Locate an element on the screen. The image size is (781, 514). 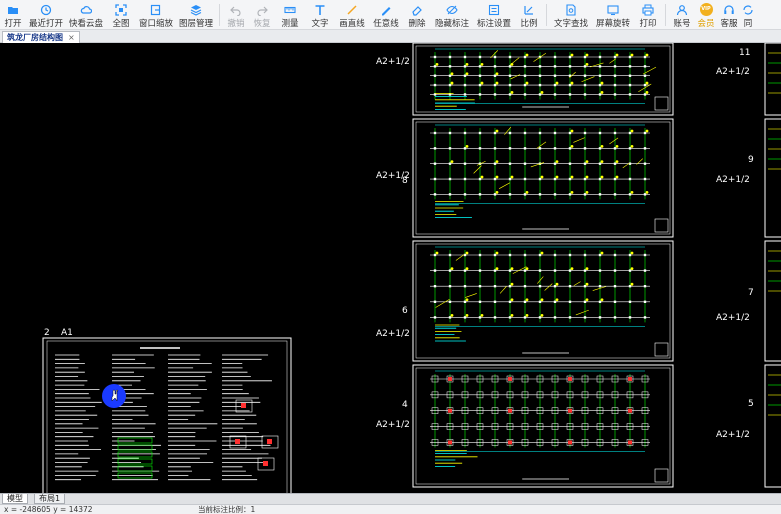
redo-button: 恢复 is located at coordinates (262, 15).